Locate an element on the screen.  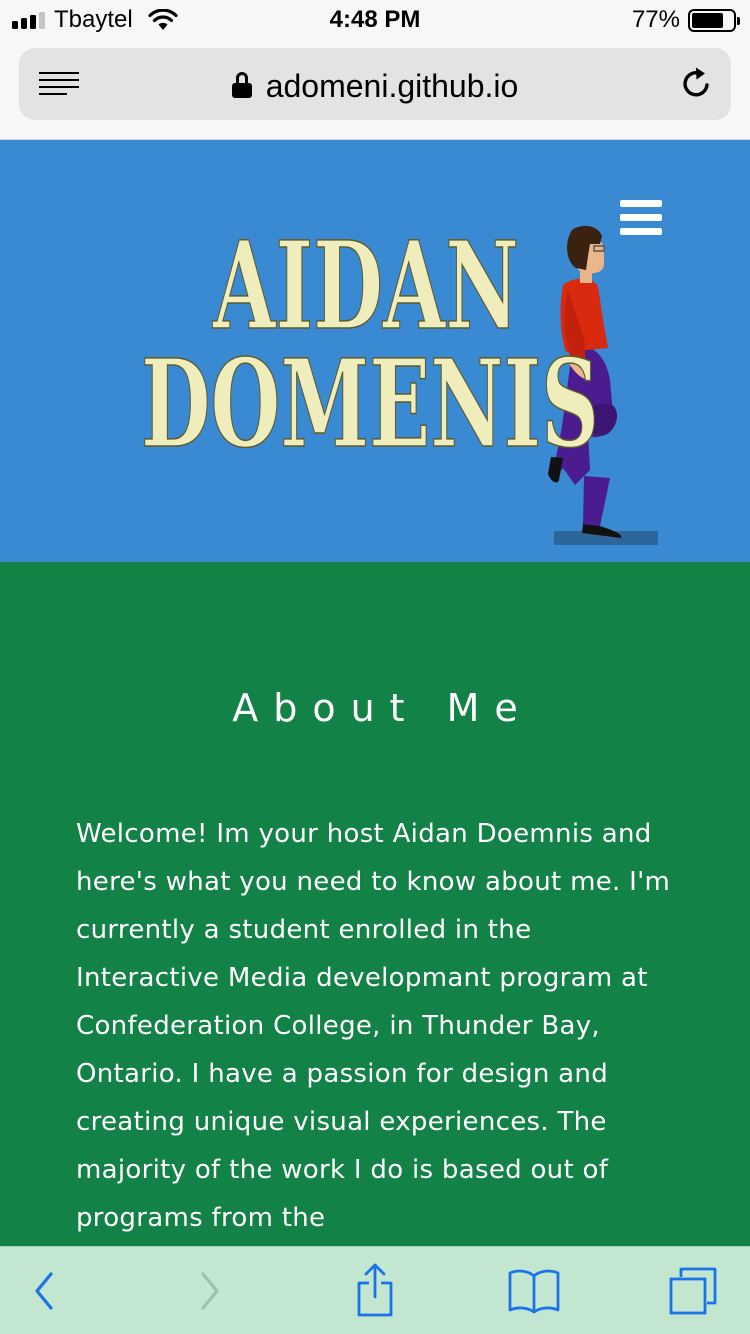
tabs-button is located at coordinates (693, 1290).